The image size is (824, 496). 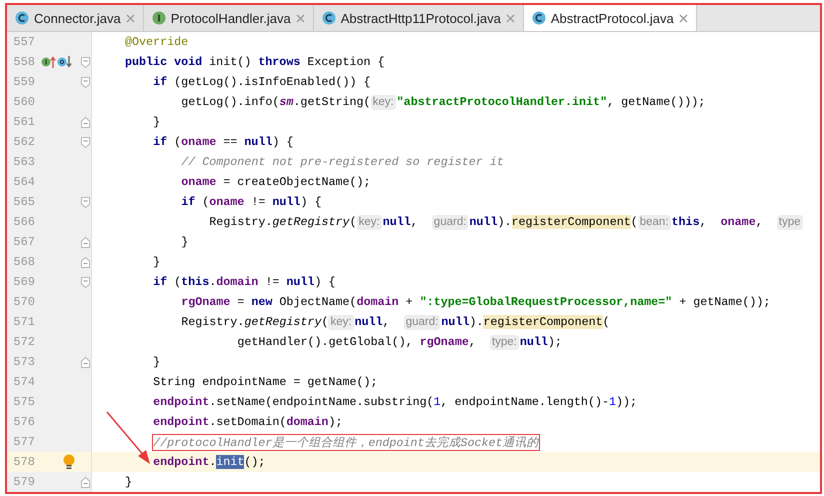 I want to click on selected-text: init, so click(x=230, y=462).